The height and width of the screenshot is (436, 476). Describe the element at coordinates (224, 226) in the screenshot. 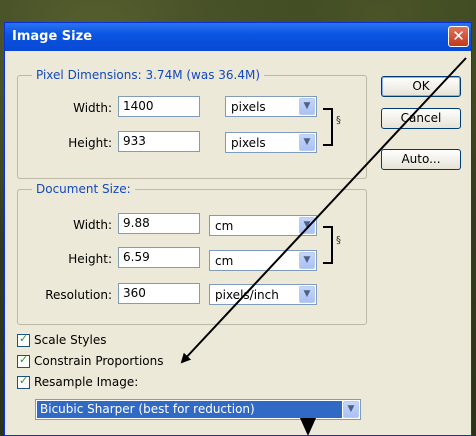

I see `doc-width-unit: cm` at that location.